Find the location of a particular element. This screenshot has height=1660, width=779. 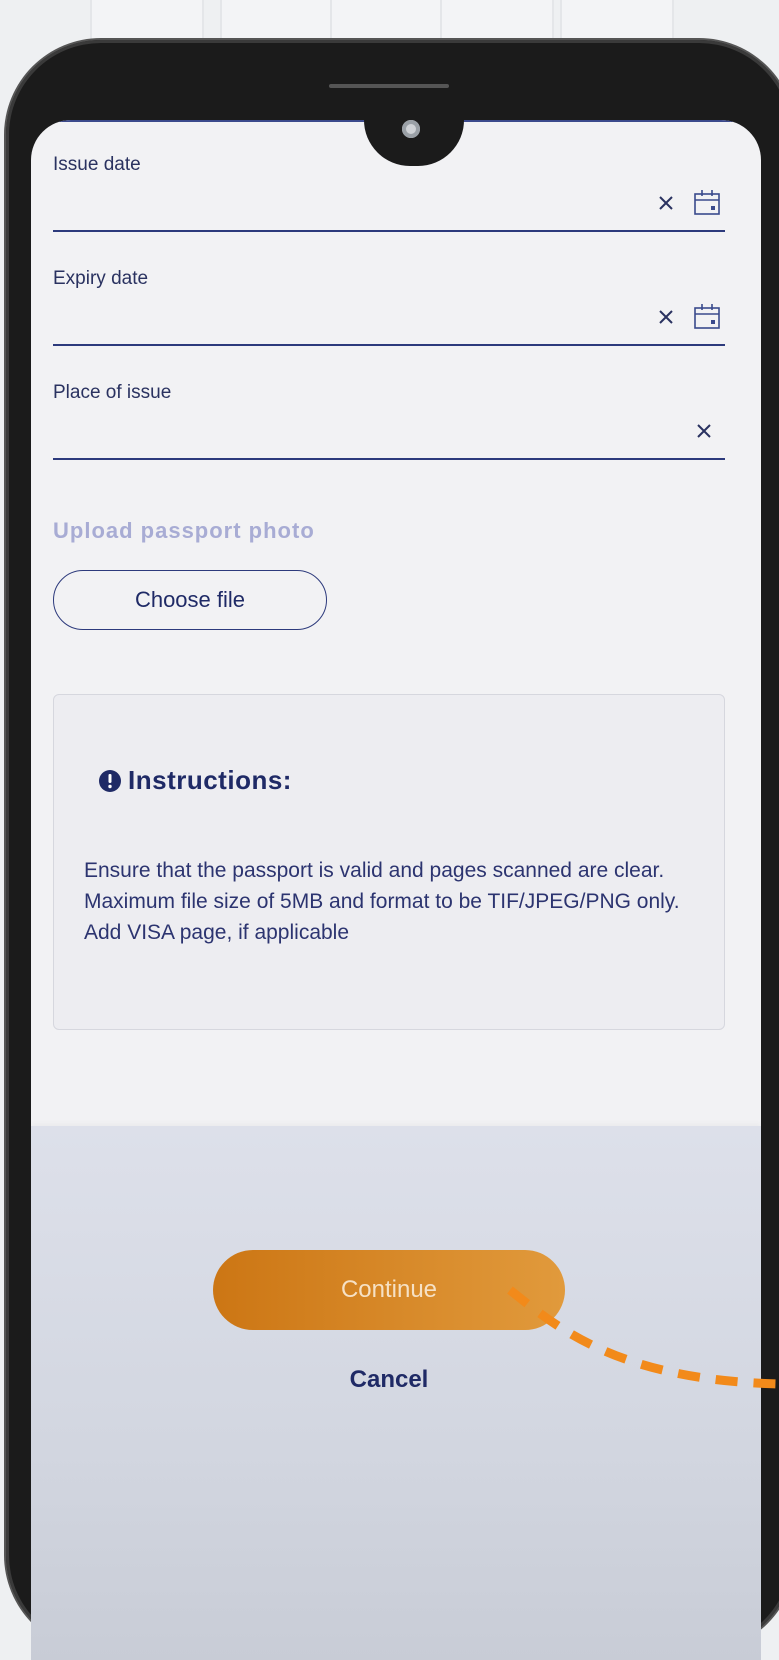

expiry-date-field: Expiry date is located at coordinates (389, 307).